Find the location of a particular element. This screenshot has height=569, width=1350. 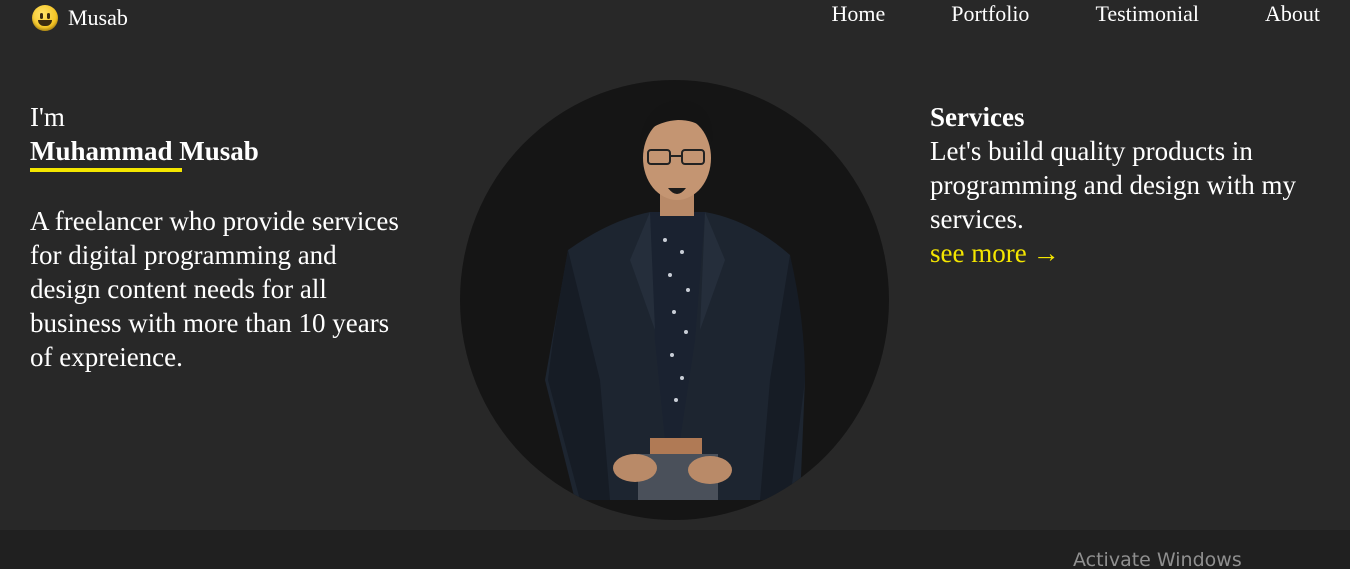

name-underline is located at coordinates (106, 170).